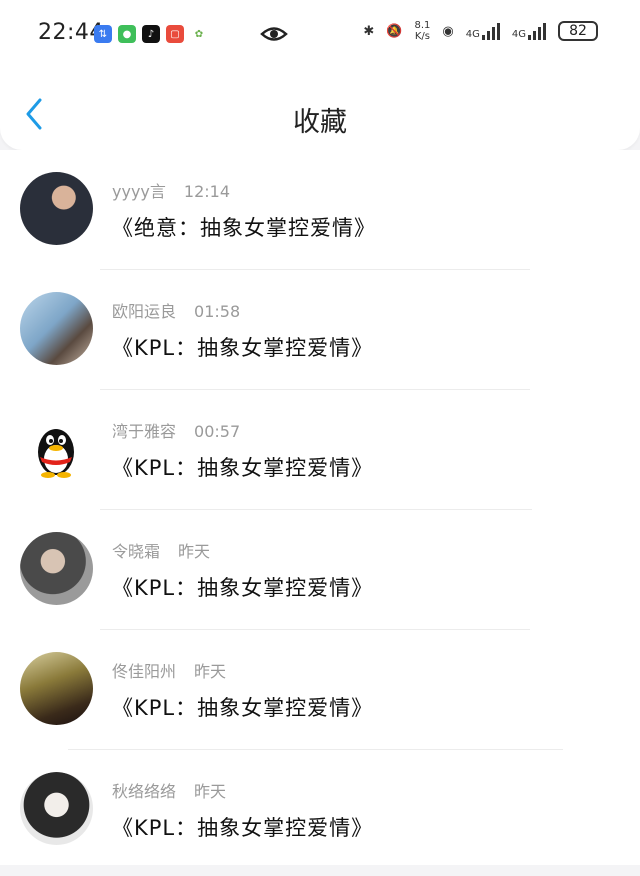 The image size is (640, 876). What do you see at coordinates (394, 31) in the screenshot?
I see `mute-bell-icon: 🔕` at bounding box center [394, 31].